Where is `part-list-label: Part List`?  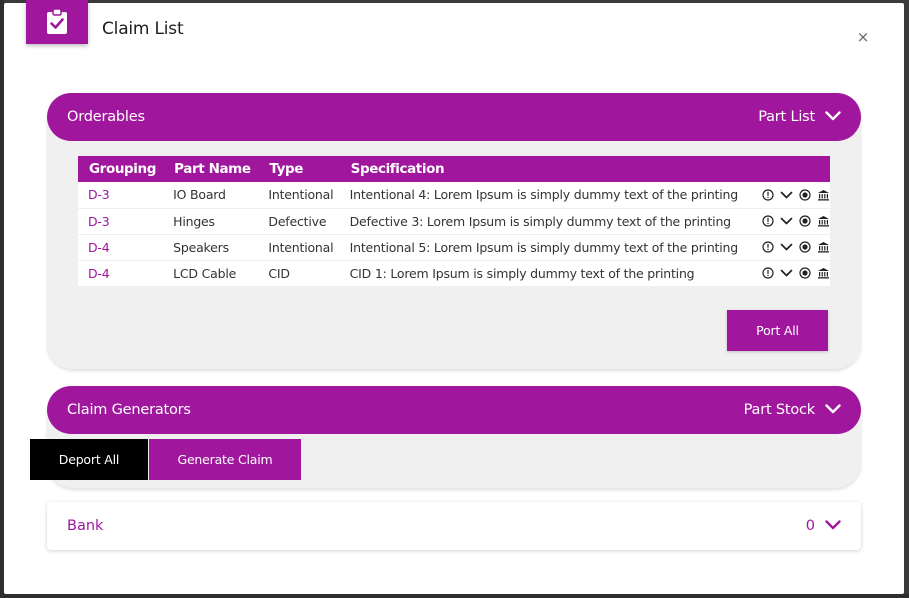
part-list-label: Part List is located at coordinates (786, 117).